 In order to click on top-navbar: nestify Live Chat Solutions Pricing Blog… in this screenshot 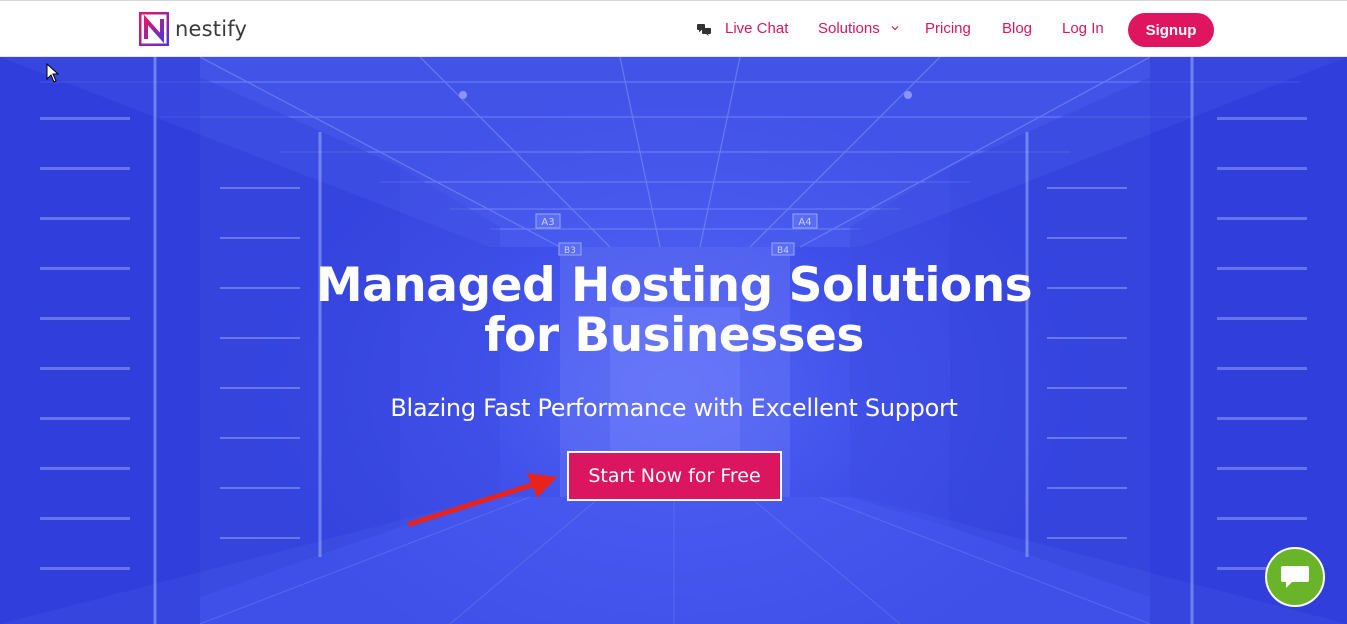, I will do `click(673, 28)`.